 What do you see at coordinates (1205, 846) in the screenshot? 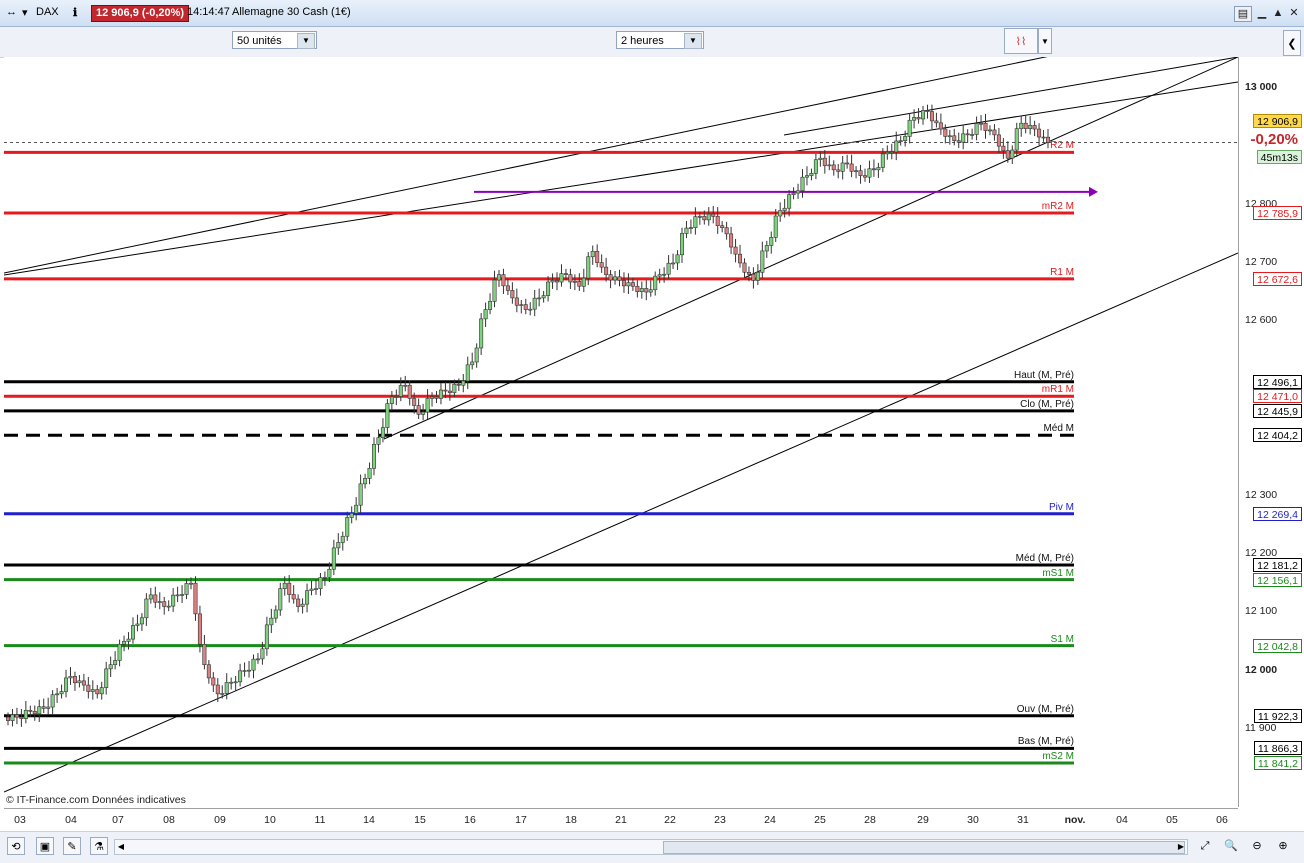
I see `zoom-fit-icon: ⤢` at bounding box center [1205, 846].